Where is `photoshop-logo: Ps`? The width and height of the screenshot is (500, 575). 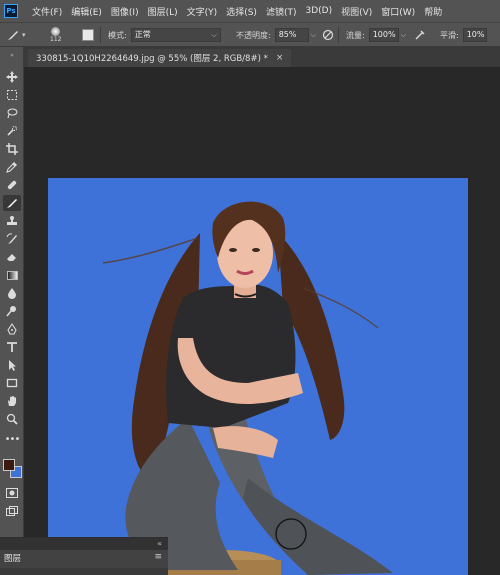 photoshop-logo: Ps is located at coordinates (11, 11).